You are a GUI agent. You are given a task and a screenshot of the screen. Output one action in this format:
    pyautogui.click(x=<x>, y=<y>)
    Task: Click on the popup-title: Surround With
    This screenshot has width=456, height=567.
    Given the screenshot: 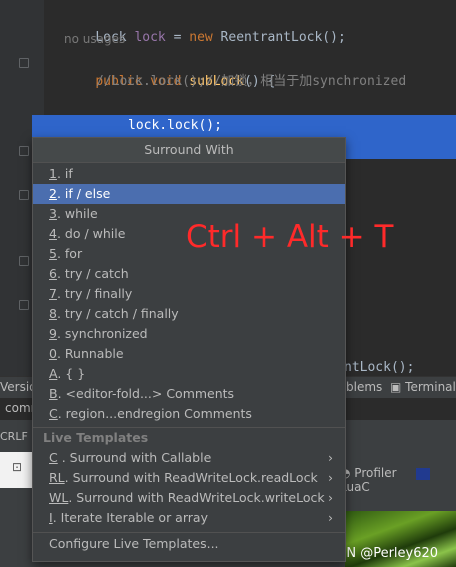 What is the action you would take?
    pyautogui.click(x=189, y=150)
    